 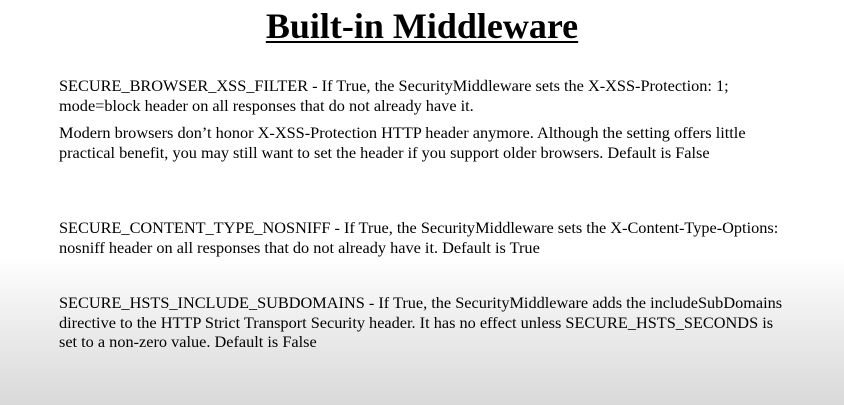 I want to click on slide-title: Built-in Middleware, so click(x=422, y=26).